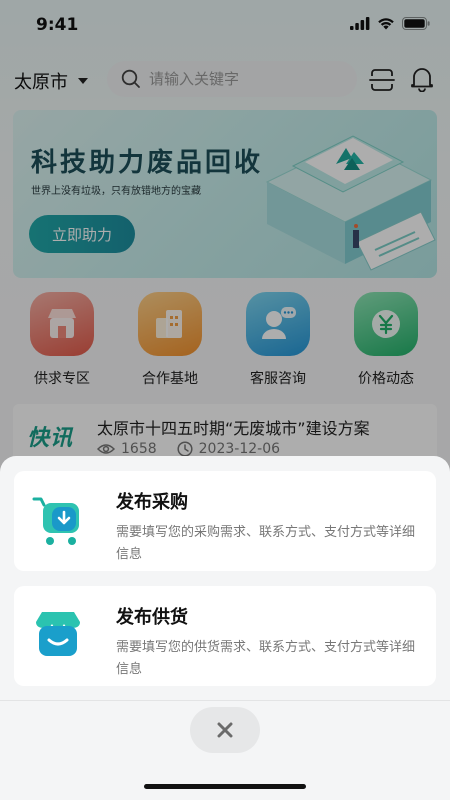  Describe the element at coordinates (225, 521) in the screenshot. I see `option-publish-purchase: 发布采购 需要填写您的采购需求、联系方式、支付方式等详细信息` at that location.